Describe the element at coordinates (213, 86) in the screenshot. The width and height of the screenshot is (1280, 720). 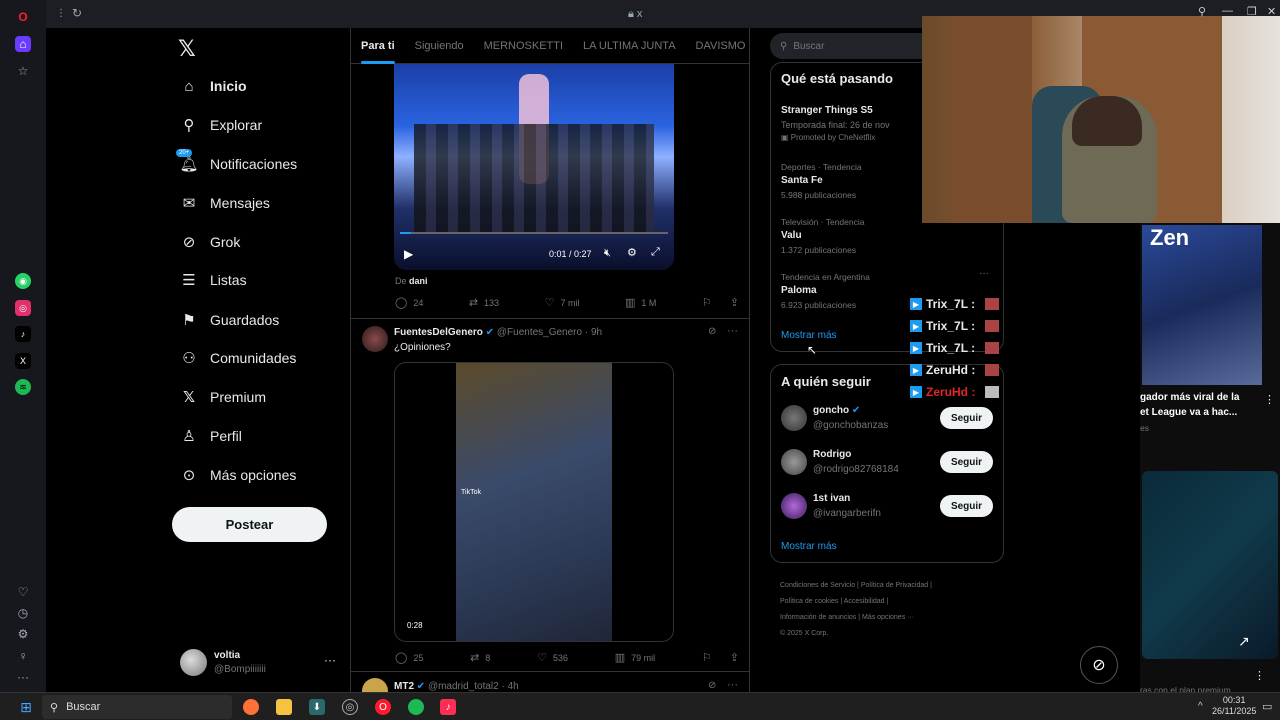
I see `nav-inicio: ⌂ Inicio` at that location.